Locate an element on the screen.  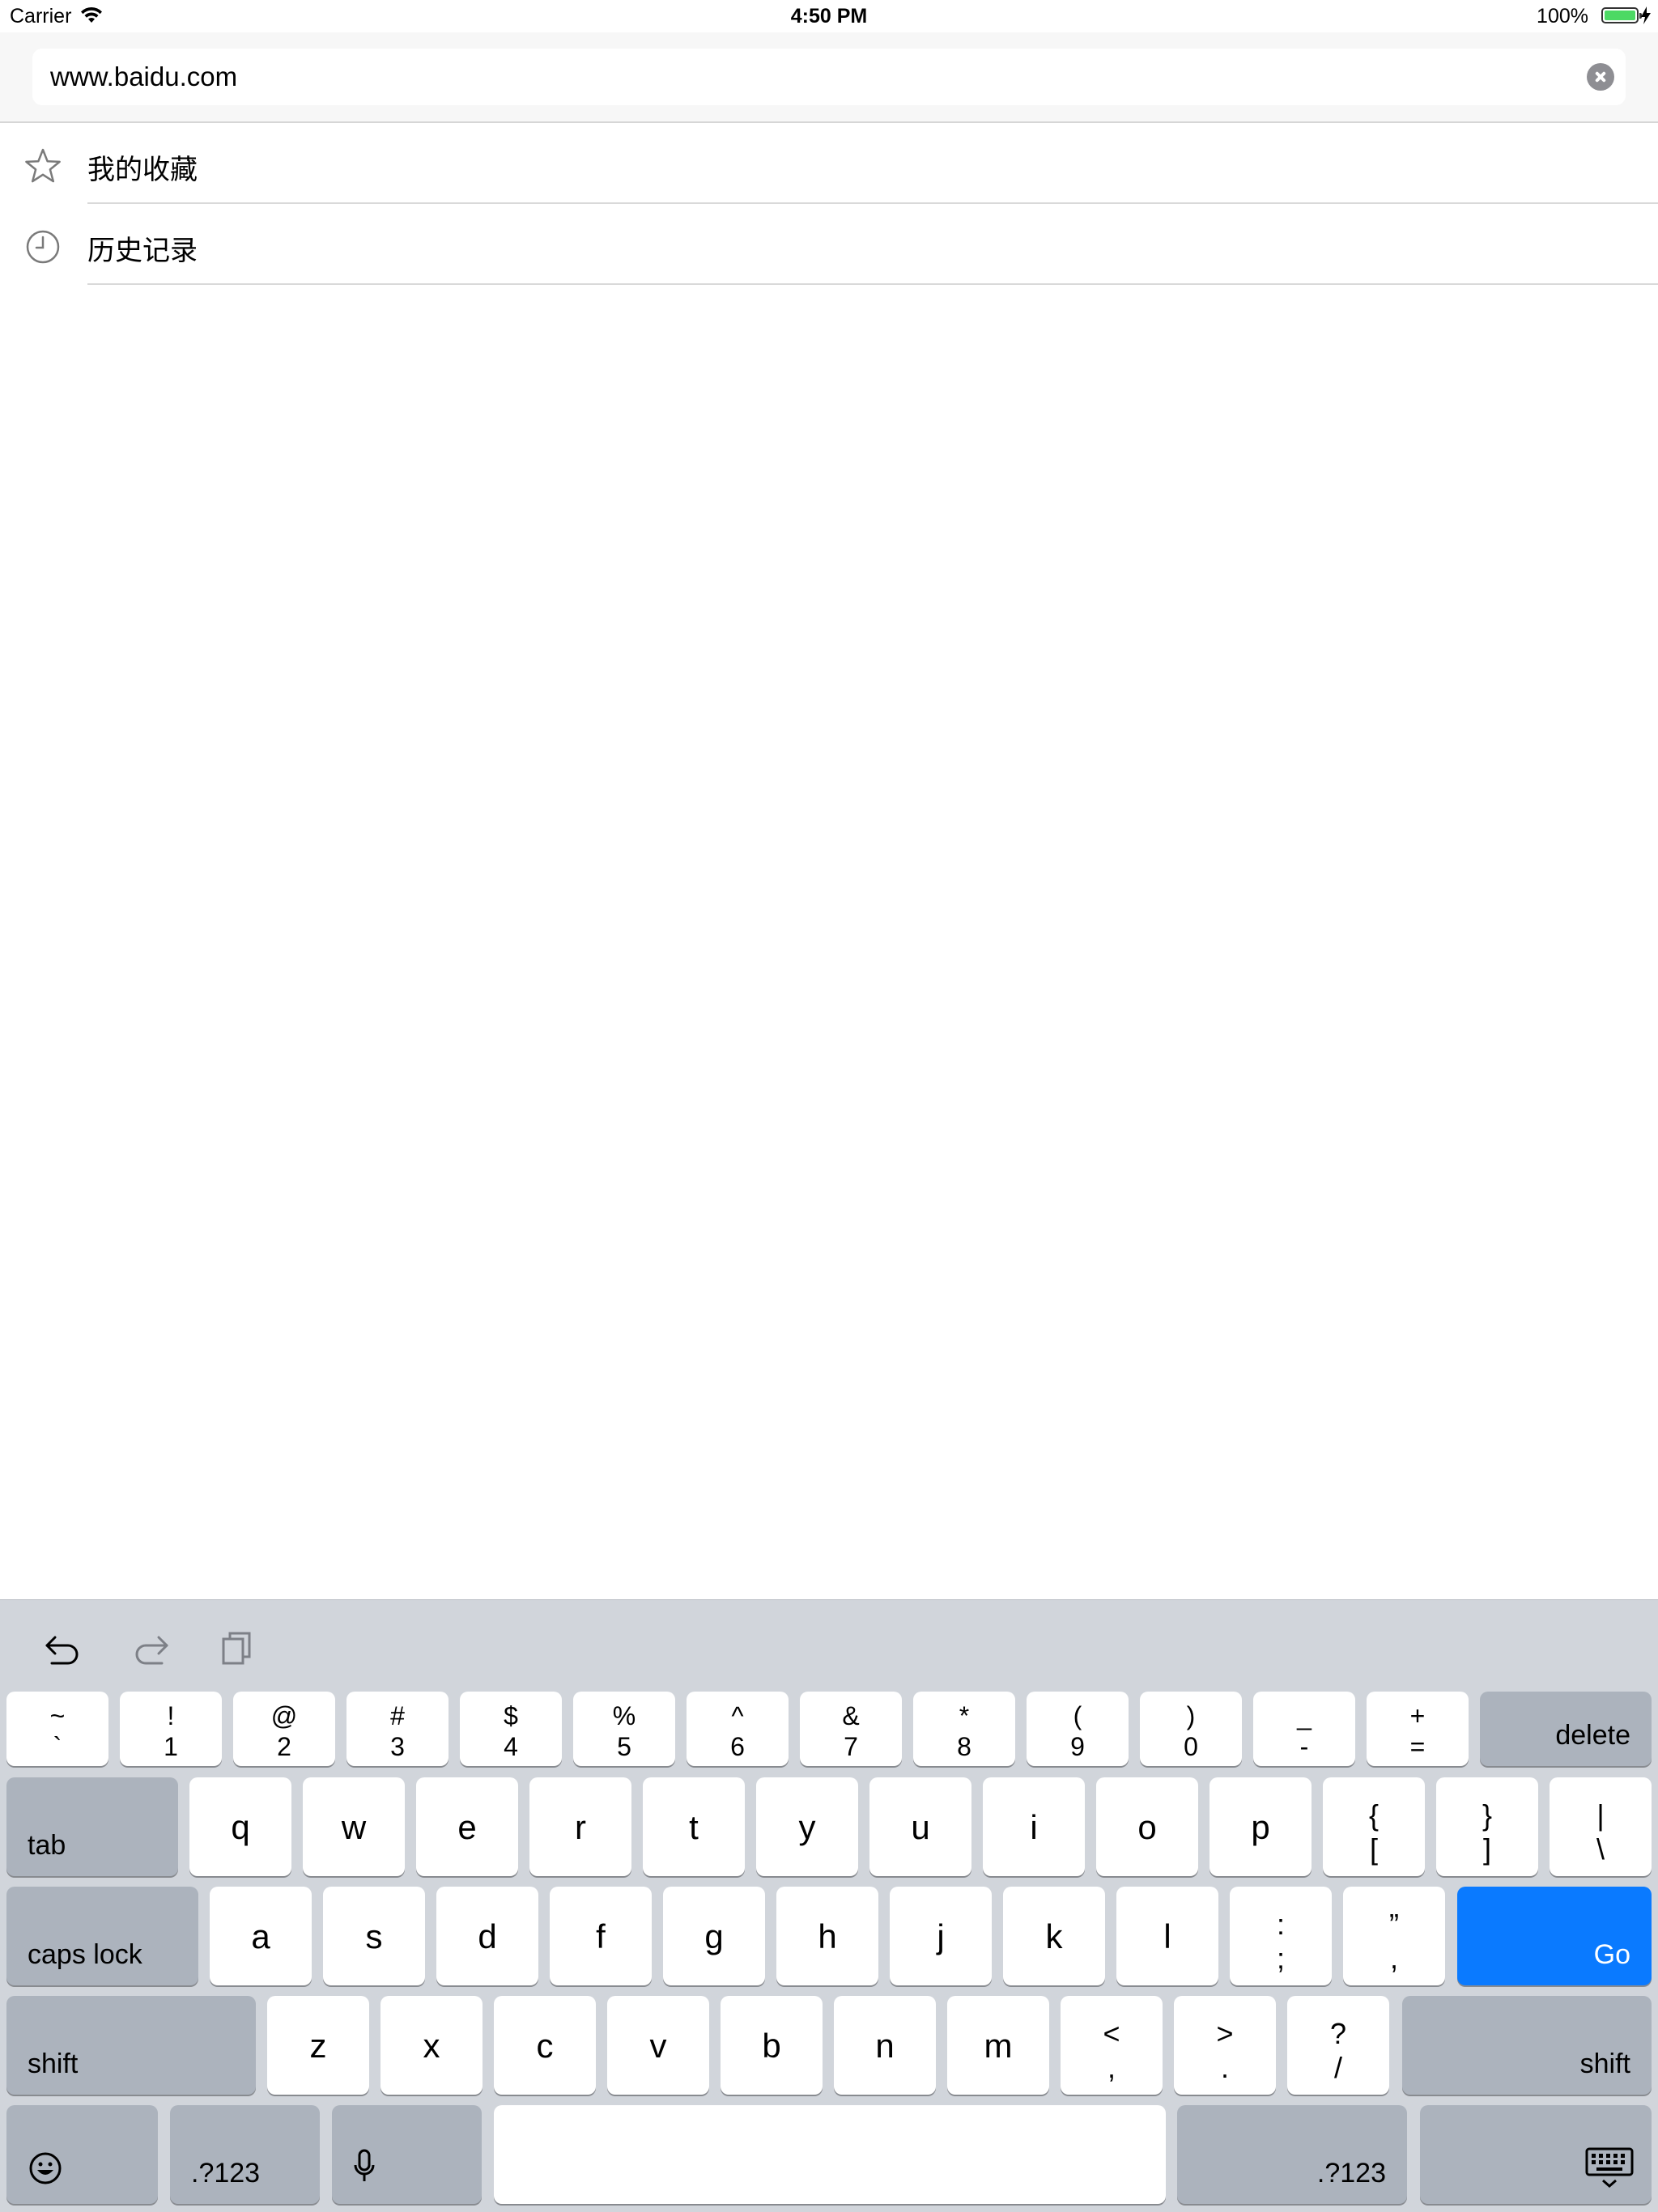
letter-key: t is located at coordinates (694, 1826).